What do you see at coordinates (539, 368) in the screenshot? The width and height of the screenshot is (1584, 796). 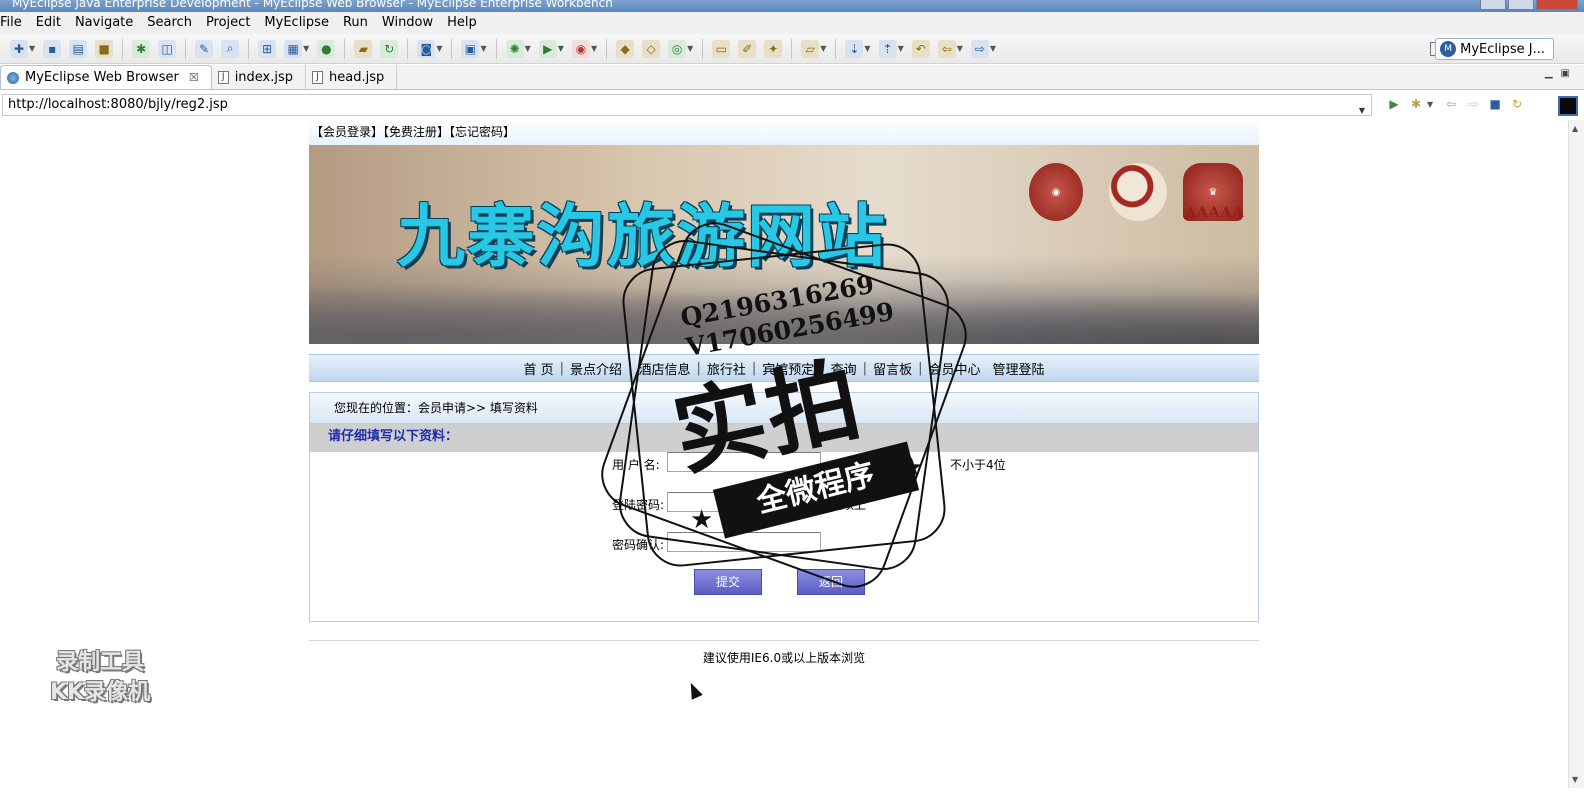 I see `nav-home: 首 页` at bounding box center [539, 368].